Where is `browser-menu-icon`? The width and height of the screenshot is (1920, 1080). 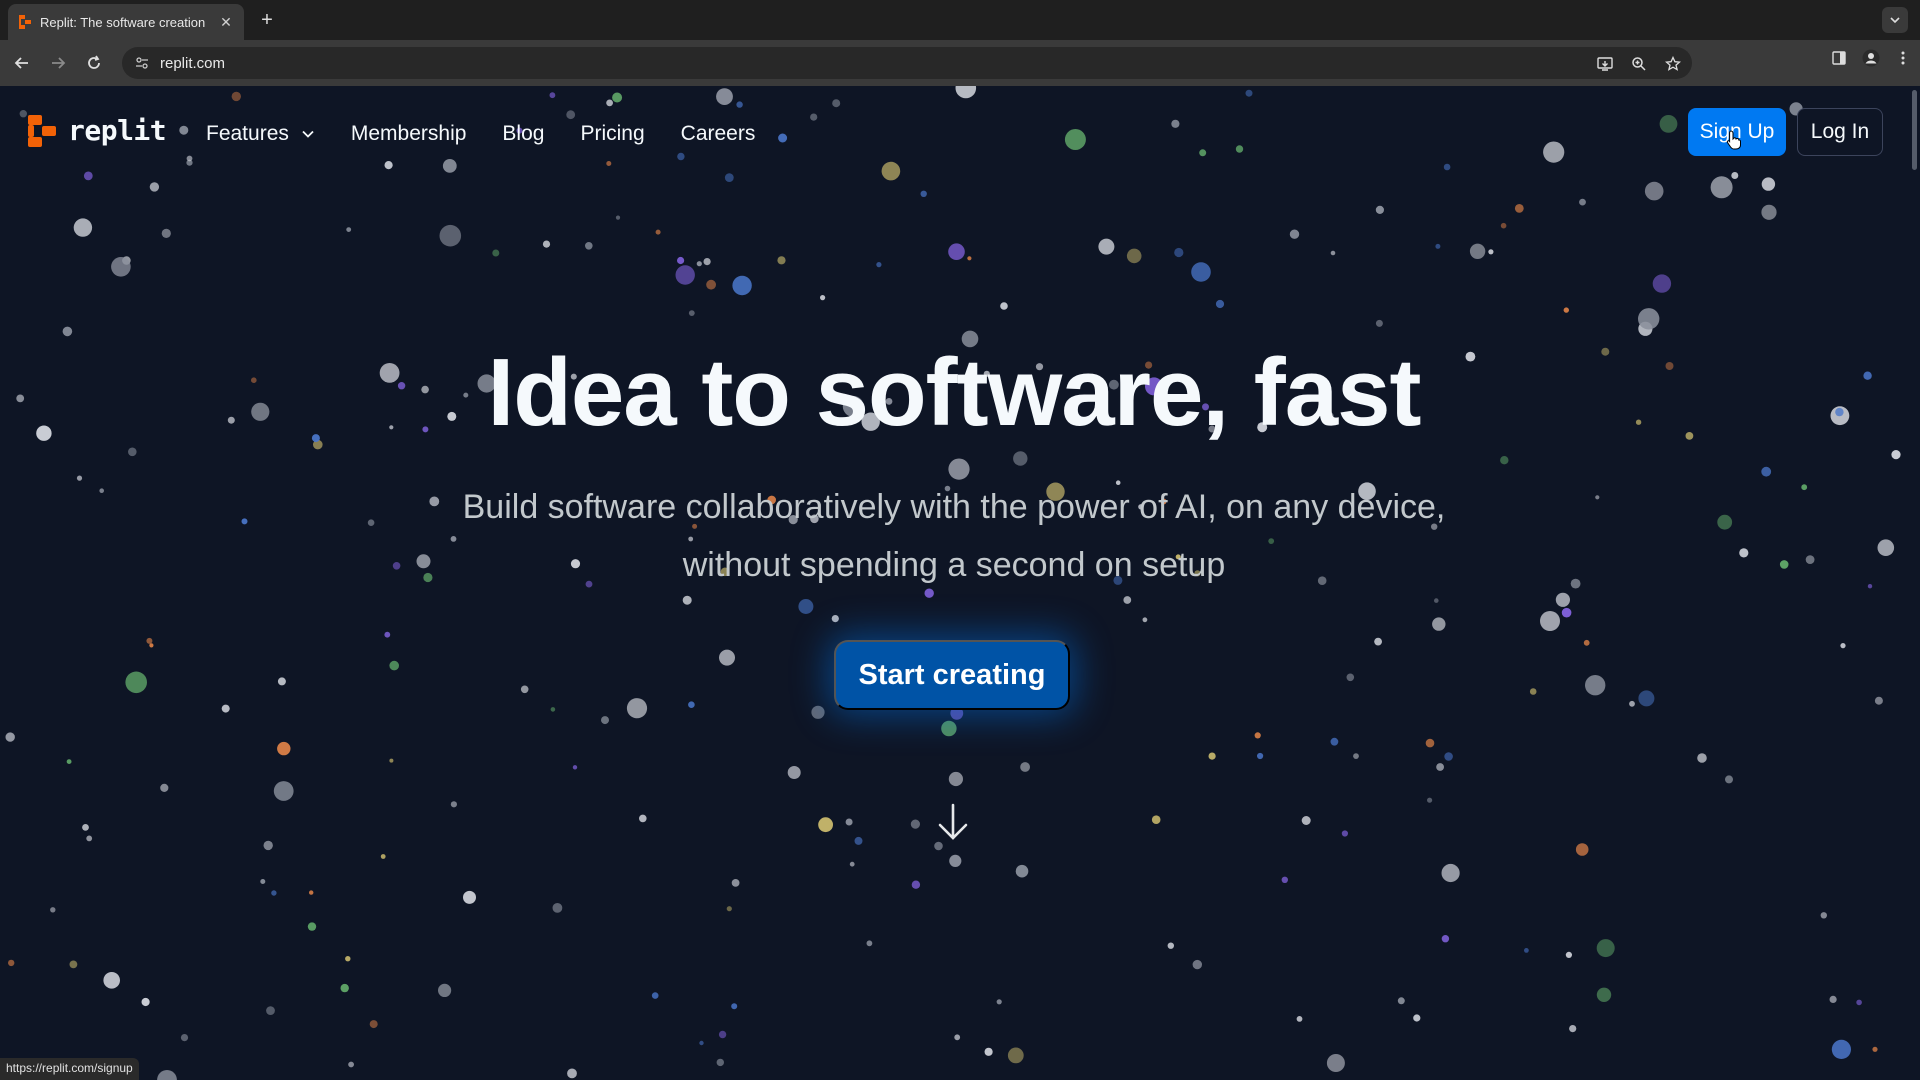 browser-menu-icon is located at coordinates (1903, 58).